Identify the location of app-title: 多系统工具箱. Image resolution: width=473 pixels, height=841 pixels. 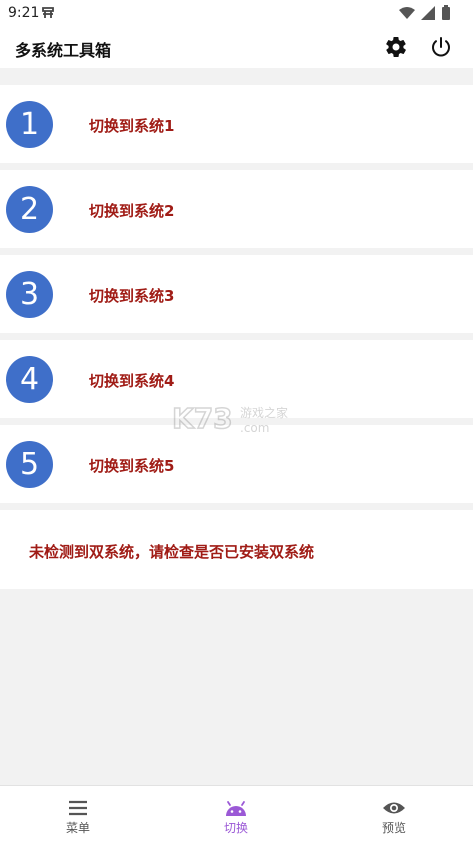
(63, 50).